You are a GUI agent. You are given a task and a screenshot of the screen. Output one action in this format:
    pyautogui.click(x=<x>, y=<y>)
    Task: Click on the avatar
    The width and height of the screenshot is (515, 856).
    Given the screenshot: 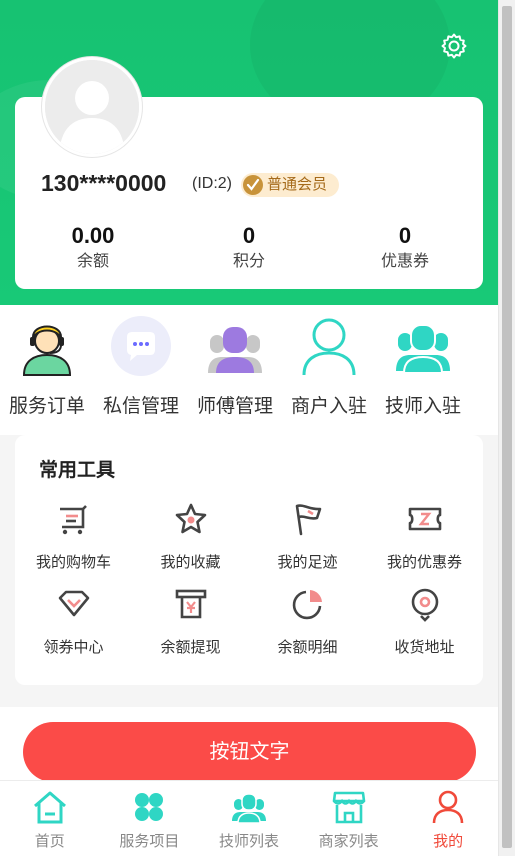 What is the action you would take?
    pyautogui.click(x=92, y=107)
    